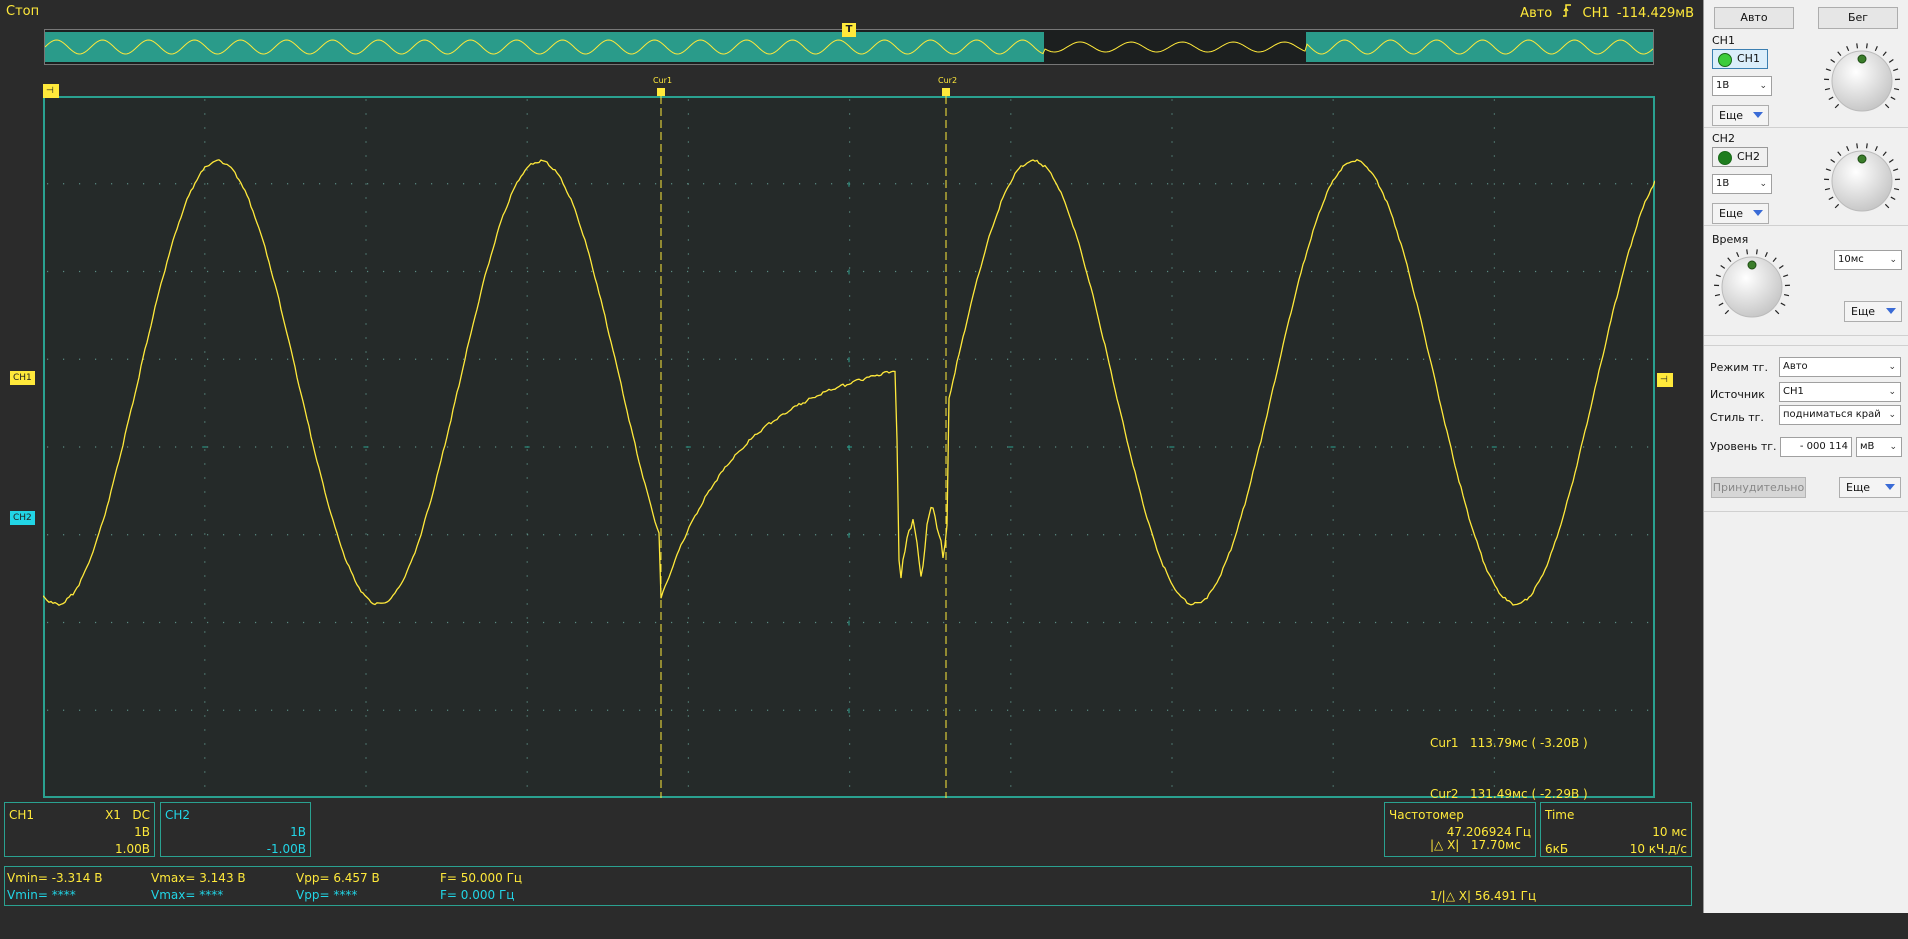 The height and width of the screenshot is (939, 1908). Describe the element at coordinates (1569, 13) in the screenshot. I see `trigger-edge-icon` at that location.